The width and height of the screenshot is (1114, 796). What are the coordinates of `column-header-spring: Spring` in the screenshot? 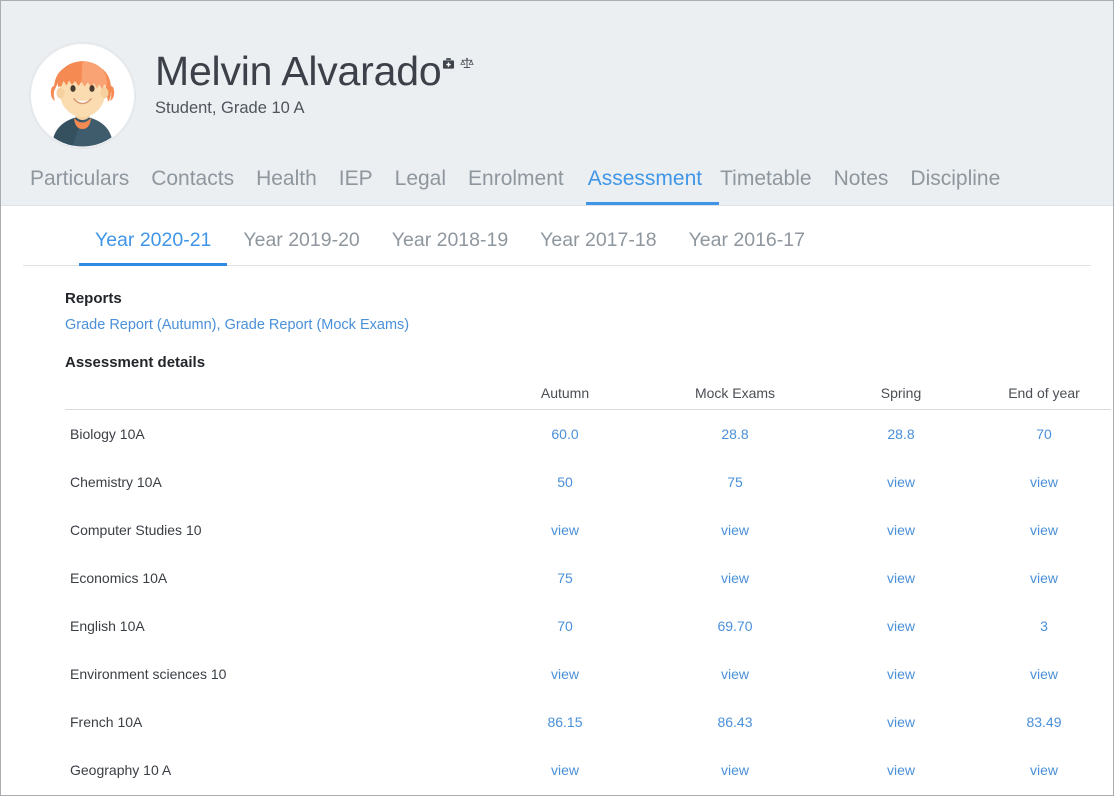 It's located at (901, 397).